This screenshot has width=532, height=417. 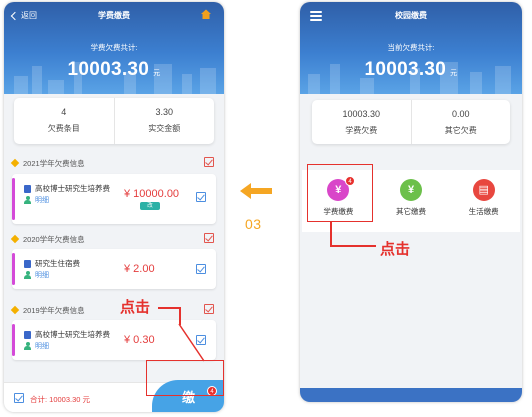 I want to click on debt-amount: ¥ 2.00, so click(x=139, y=269).